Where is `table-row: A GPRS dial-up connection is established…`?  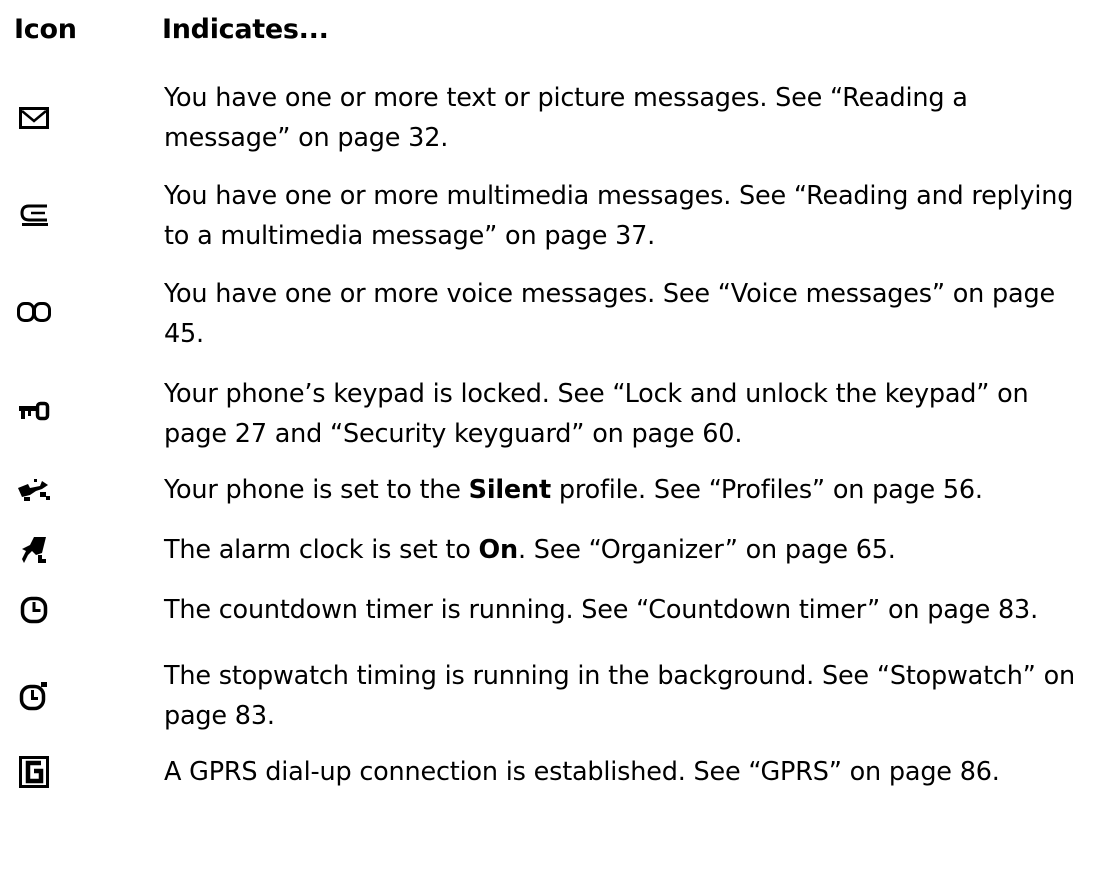
table-row: A GPRS dial-up connection is established… is located at coordinates (552, 772).